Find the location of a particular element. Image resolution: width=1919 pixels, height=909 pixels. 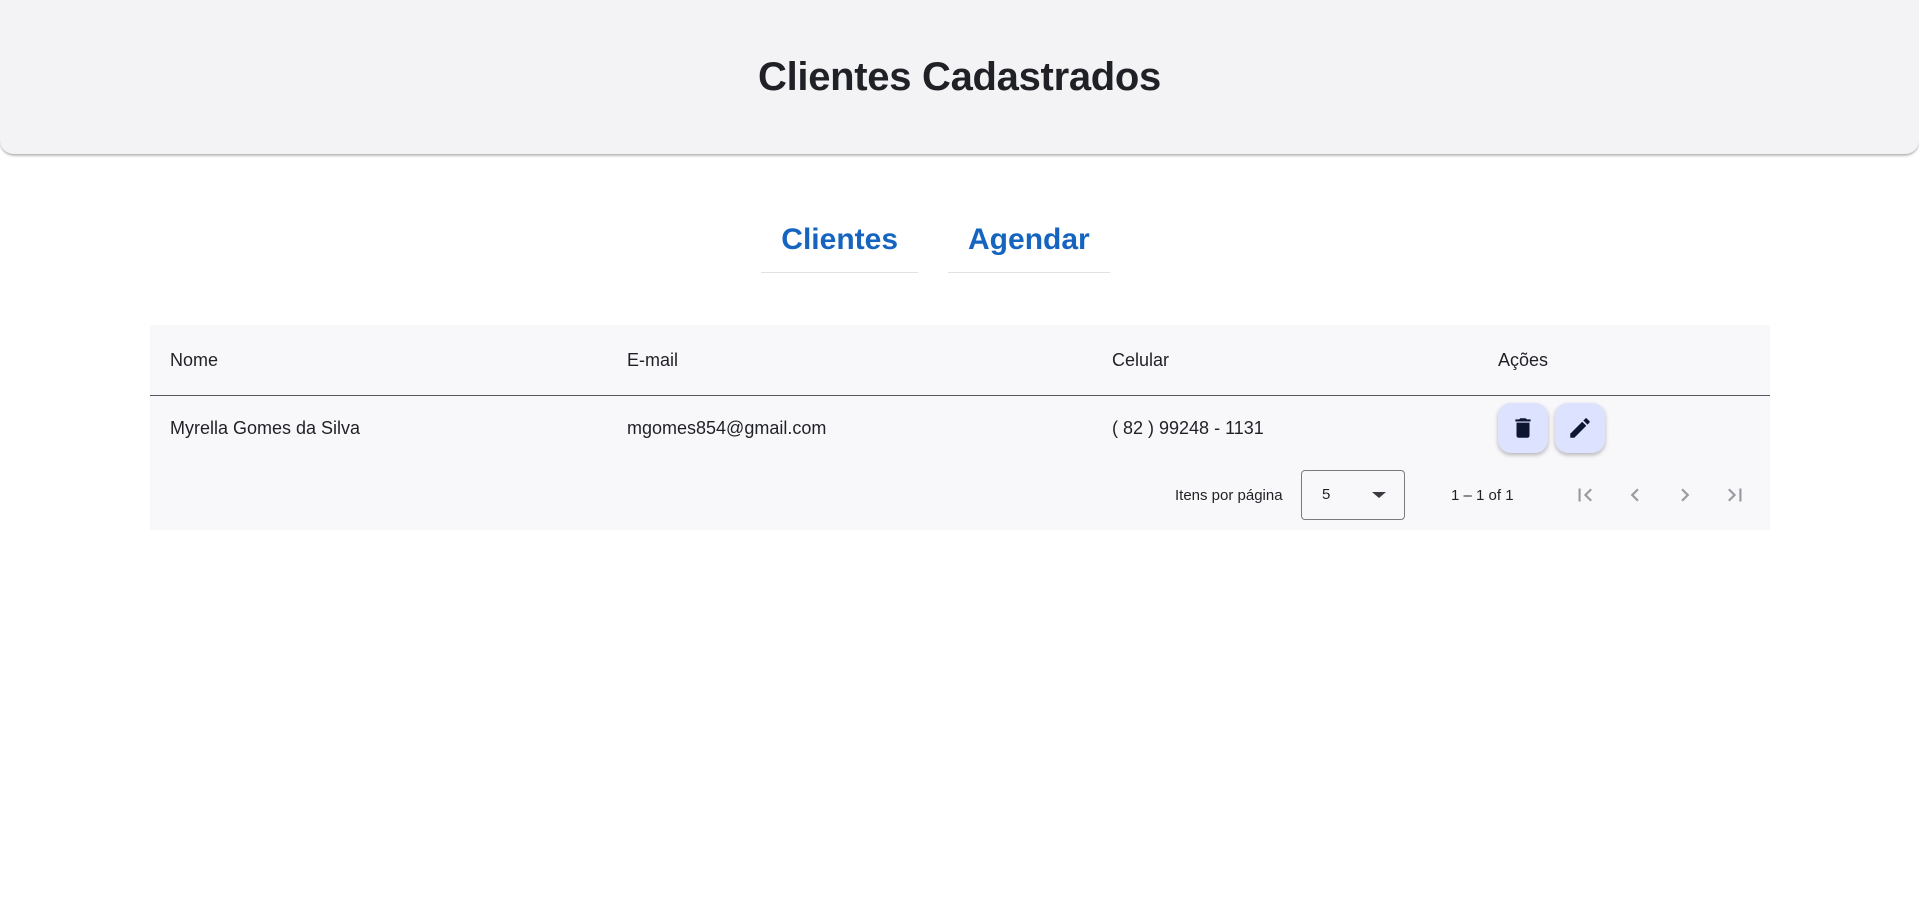

first-page-icon is located at coordinates (1585, 495).